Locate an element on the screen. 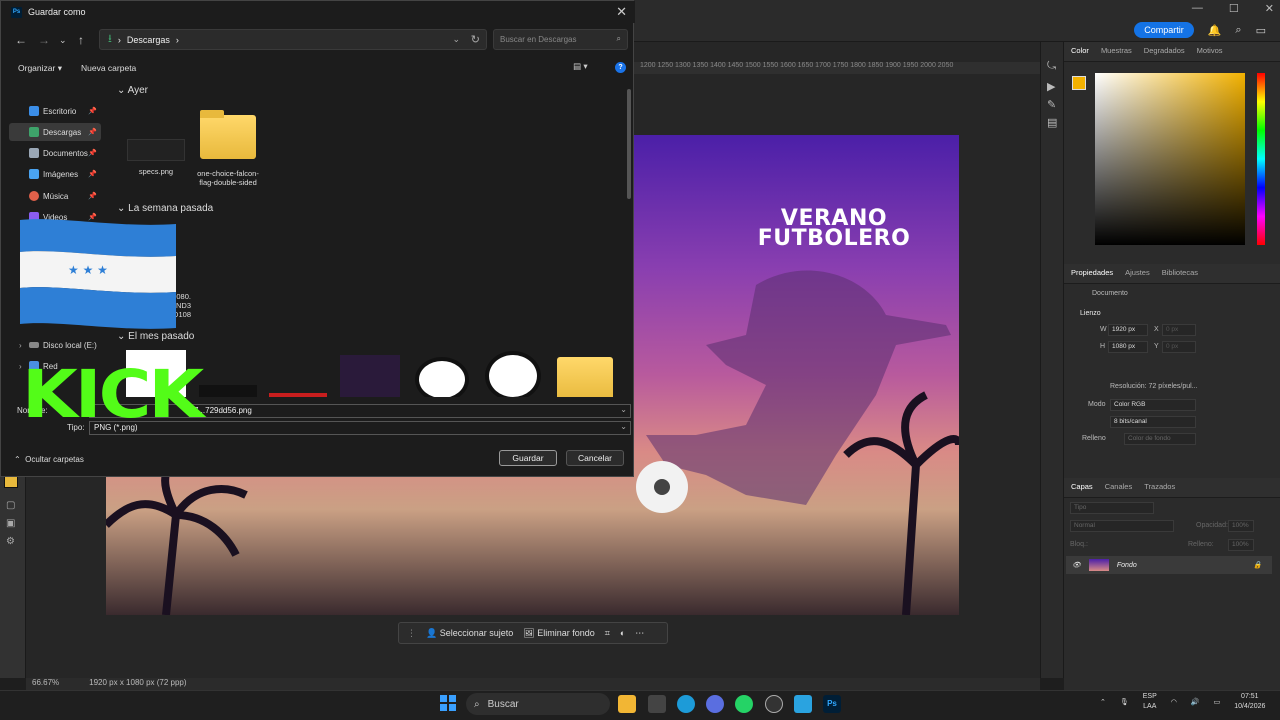  help-icon: ? is located at coordinates (620, 67).